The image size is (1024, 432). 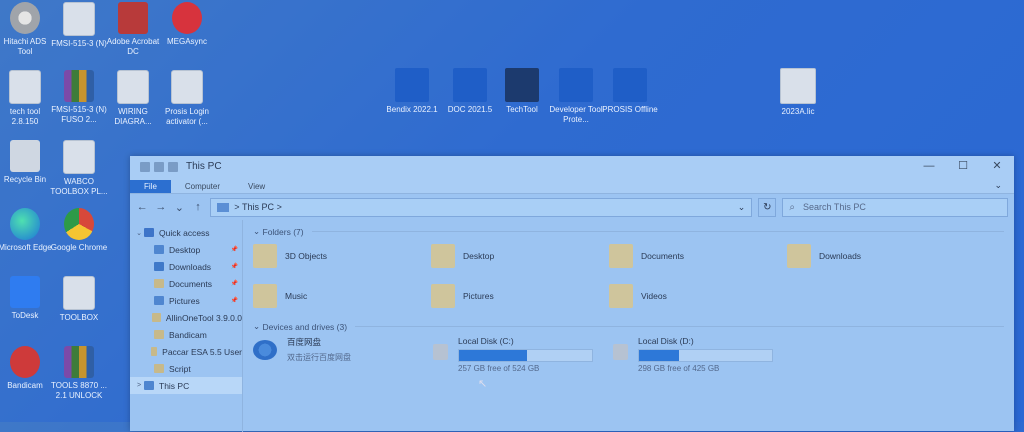 What do you see at coordinates (186, 232) in the screenshot?
I see `nav-item: ⌄ Quick access` at bounding box center [186, 232].